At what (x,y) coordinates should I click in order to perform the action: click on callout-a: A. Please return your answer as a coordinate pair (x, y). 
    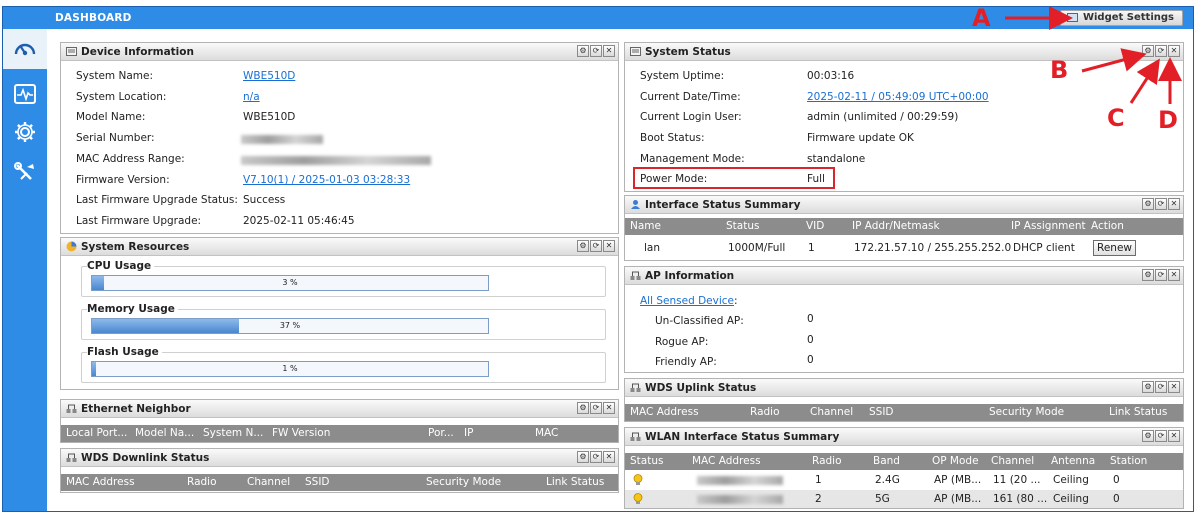
    Looking at the image, I should click on (981, 18).